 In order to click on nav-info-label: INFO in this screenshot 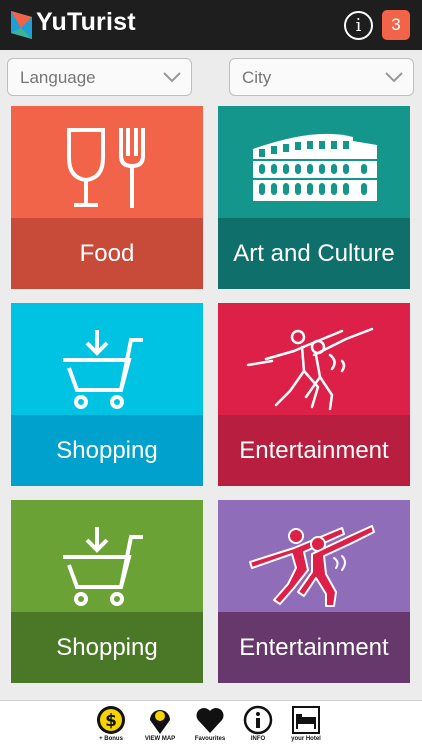, I will do `click(258, 739)`.